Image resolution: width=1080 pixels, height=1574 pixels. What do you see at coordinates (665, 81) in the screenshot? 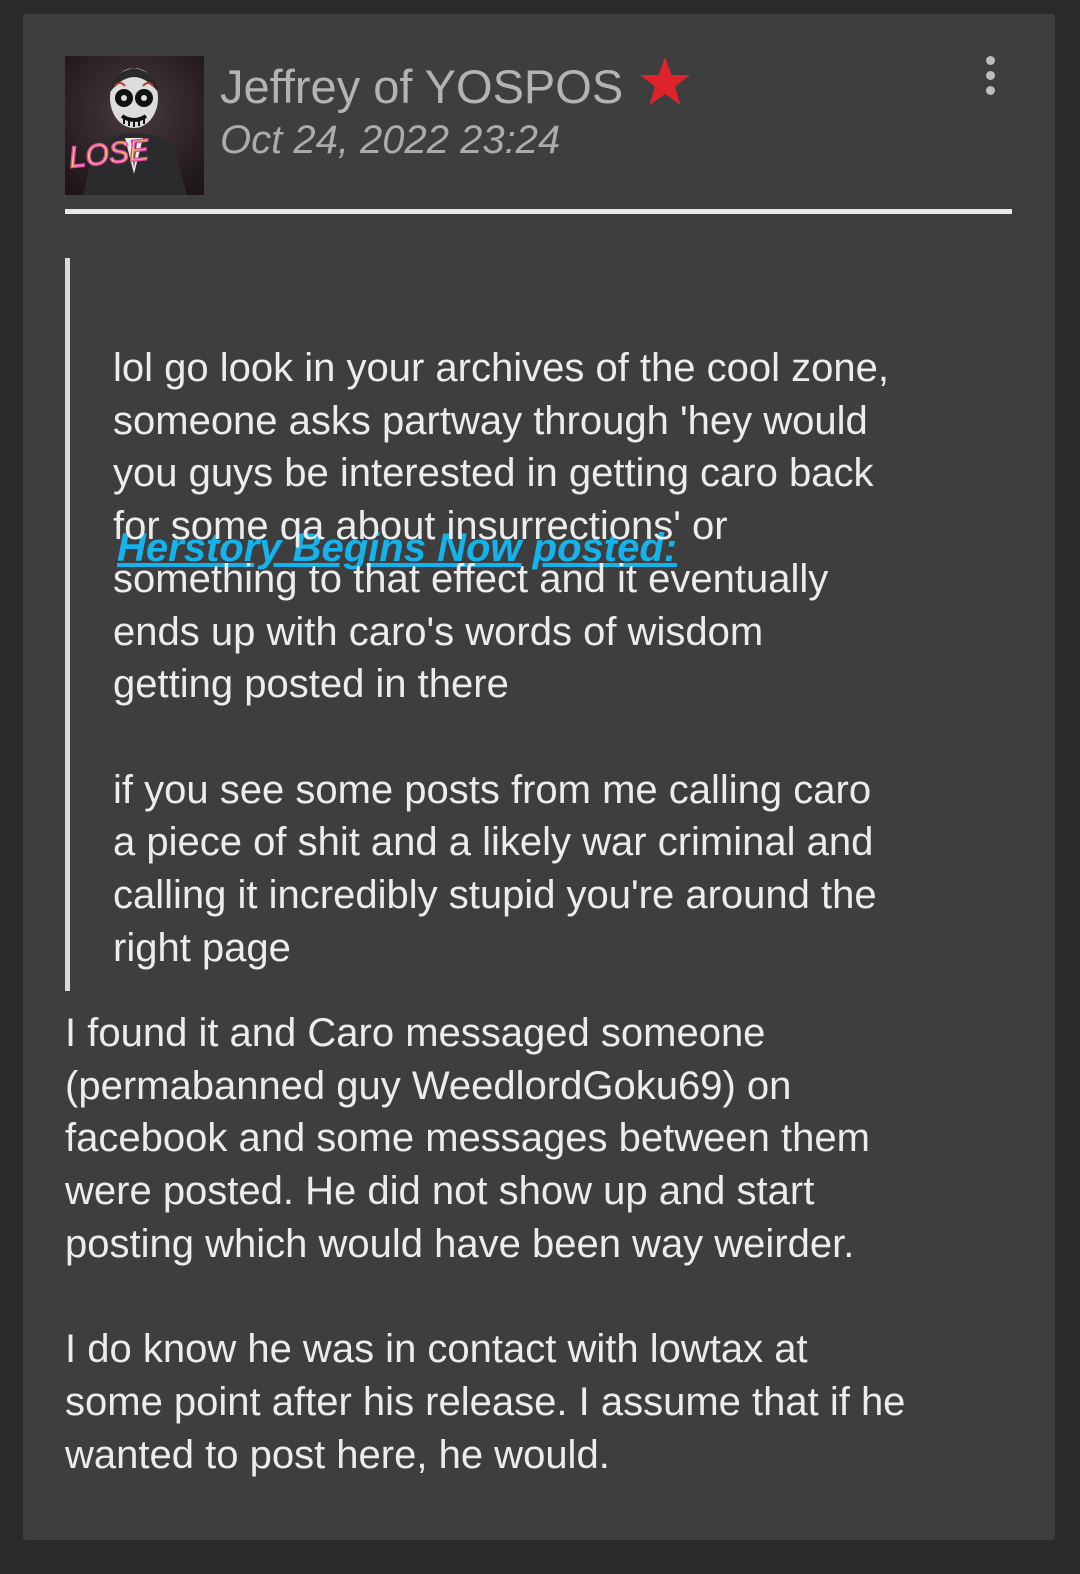
I see `star-icon` at bounding box center [665, 81].